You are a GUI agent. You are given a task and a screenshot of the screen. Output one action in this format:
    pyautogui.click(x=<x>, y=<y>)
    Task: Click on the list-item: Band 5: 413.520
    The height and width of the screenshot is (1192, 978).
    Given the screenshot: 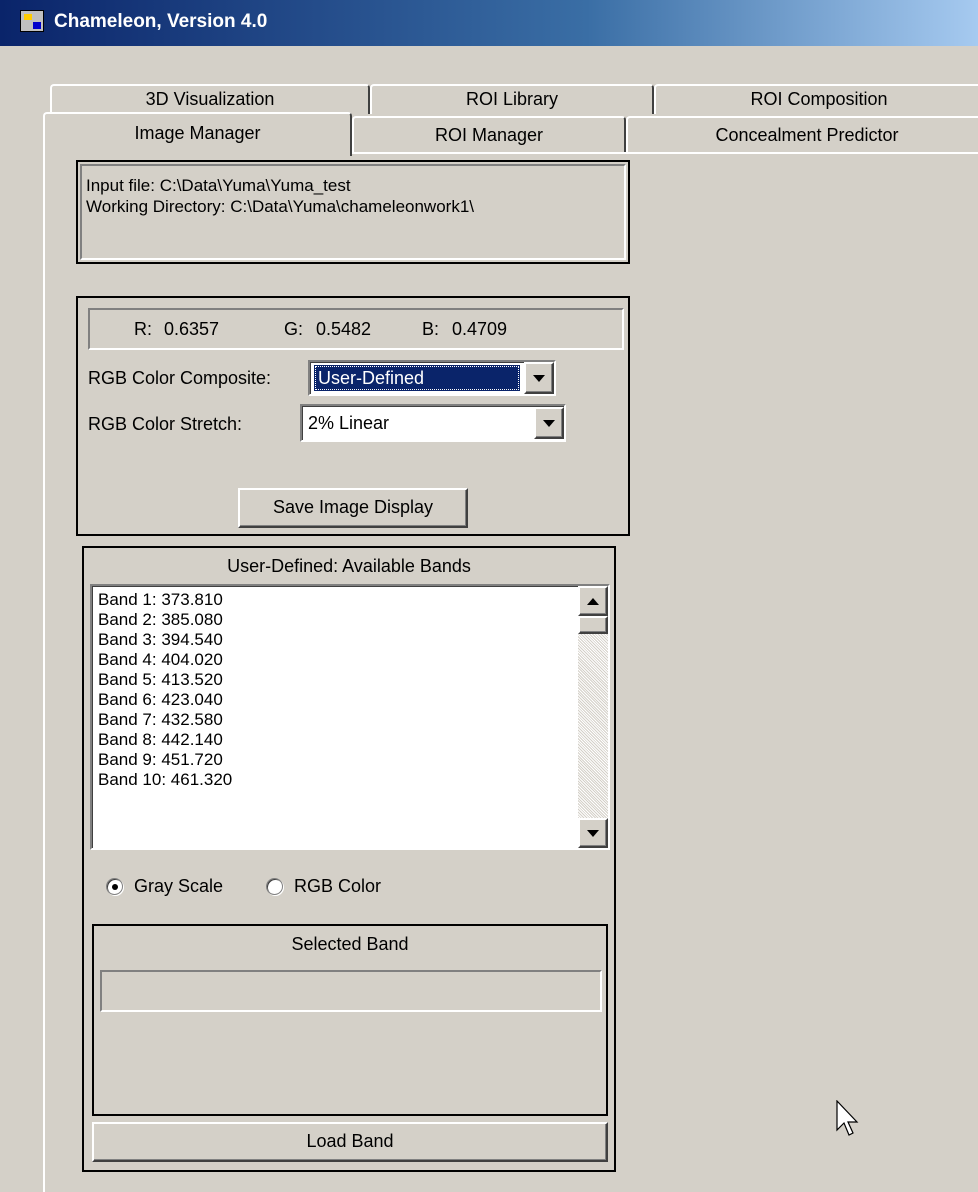 What is the action you would take?
    pyautogui.click(x=160, y=680)
    